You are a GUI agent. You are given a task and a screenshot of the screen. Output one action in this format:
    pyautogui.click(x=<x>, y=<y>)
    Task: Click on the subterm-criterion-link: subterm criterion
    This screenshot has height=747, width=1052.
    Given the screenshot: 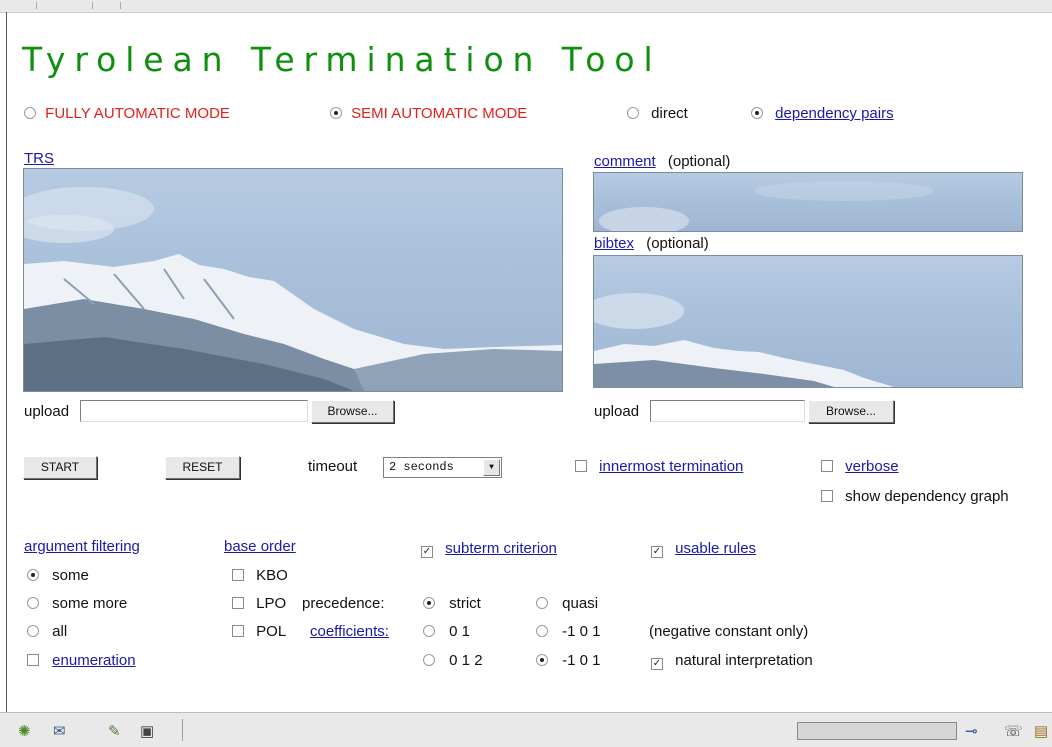 What is the action you would take?
    pyautogui.click(x=501, y=548)
    